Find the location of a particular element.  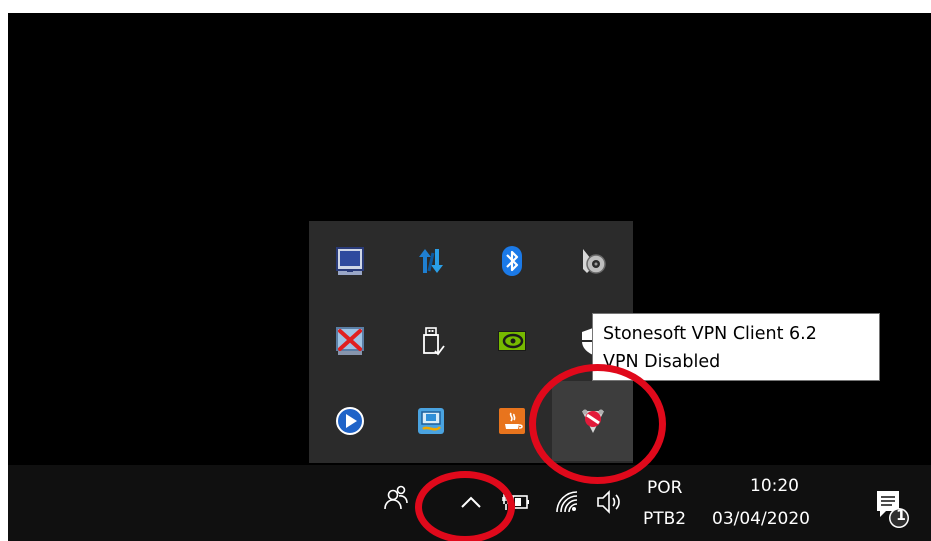

display-monitor-icon is located at coordinates (349, 261).